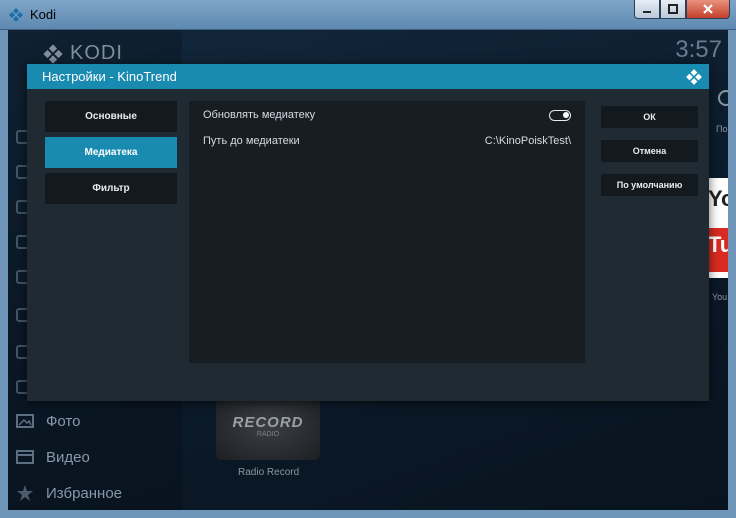 The width and height of the screenshot is (736, 518). Describe the element at coordinates (649, 117) in the screenshot. I see `ok-button: ОК` at that location.